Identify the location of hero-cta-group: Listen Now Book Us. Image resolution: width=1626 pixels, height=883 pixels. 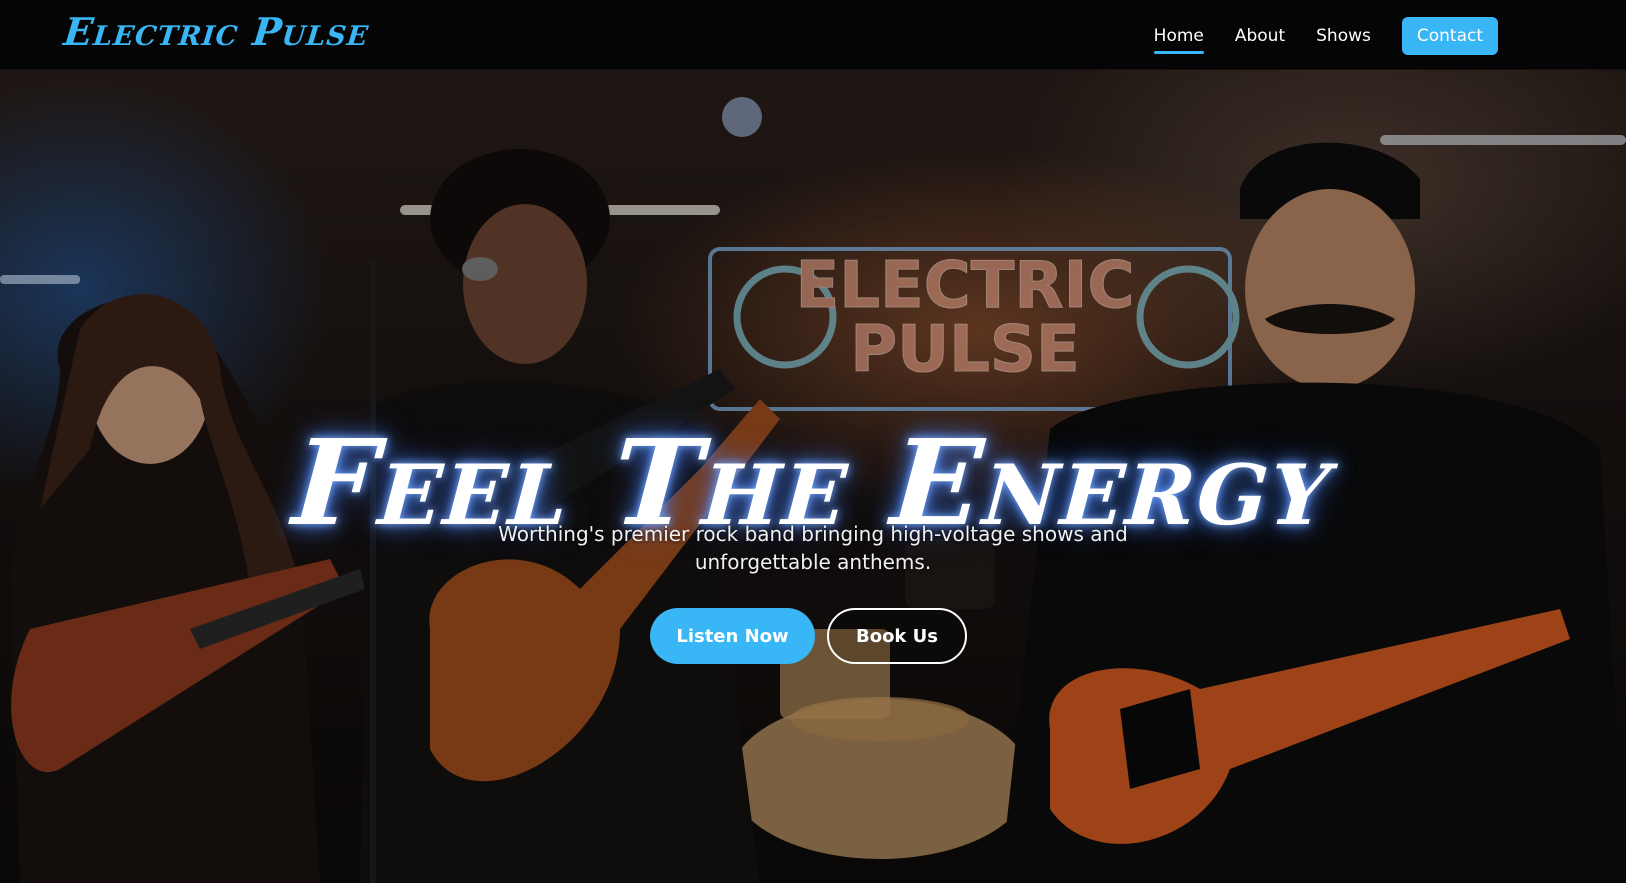
(808, 636).